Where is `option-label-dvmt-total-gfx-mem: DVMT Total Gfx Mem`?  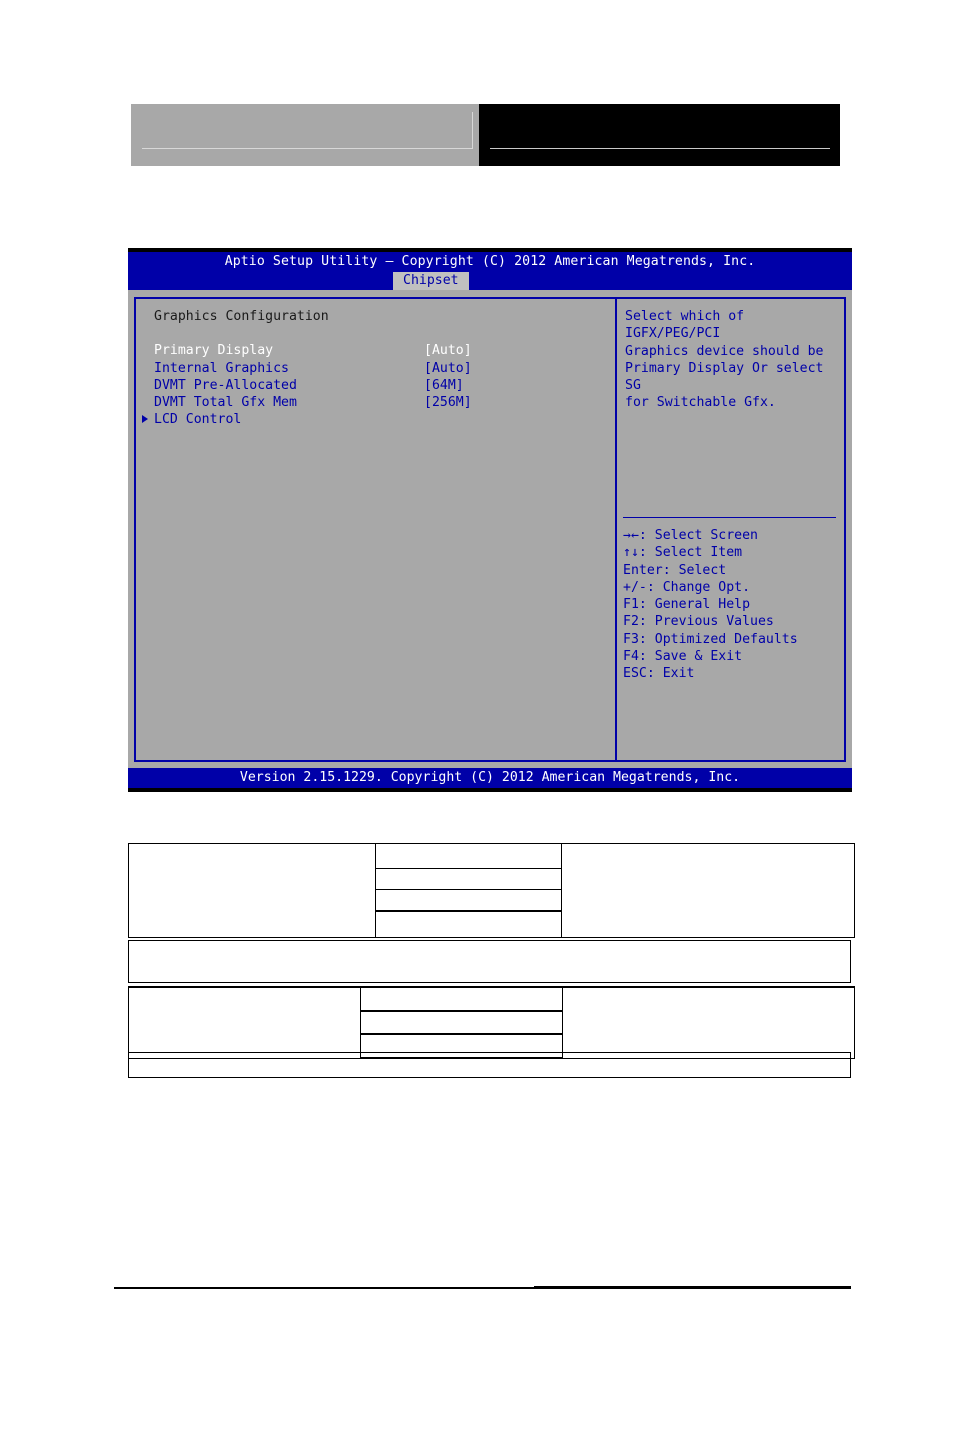
option-label-dvmt-total-gfx-mem: DVMT Total Gfx Mem is located at coordinates (225, 403).